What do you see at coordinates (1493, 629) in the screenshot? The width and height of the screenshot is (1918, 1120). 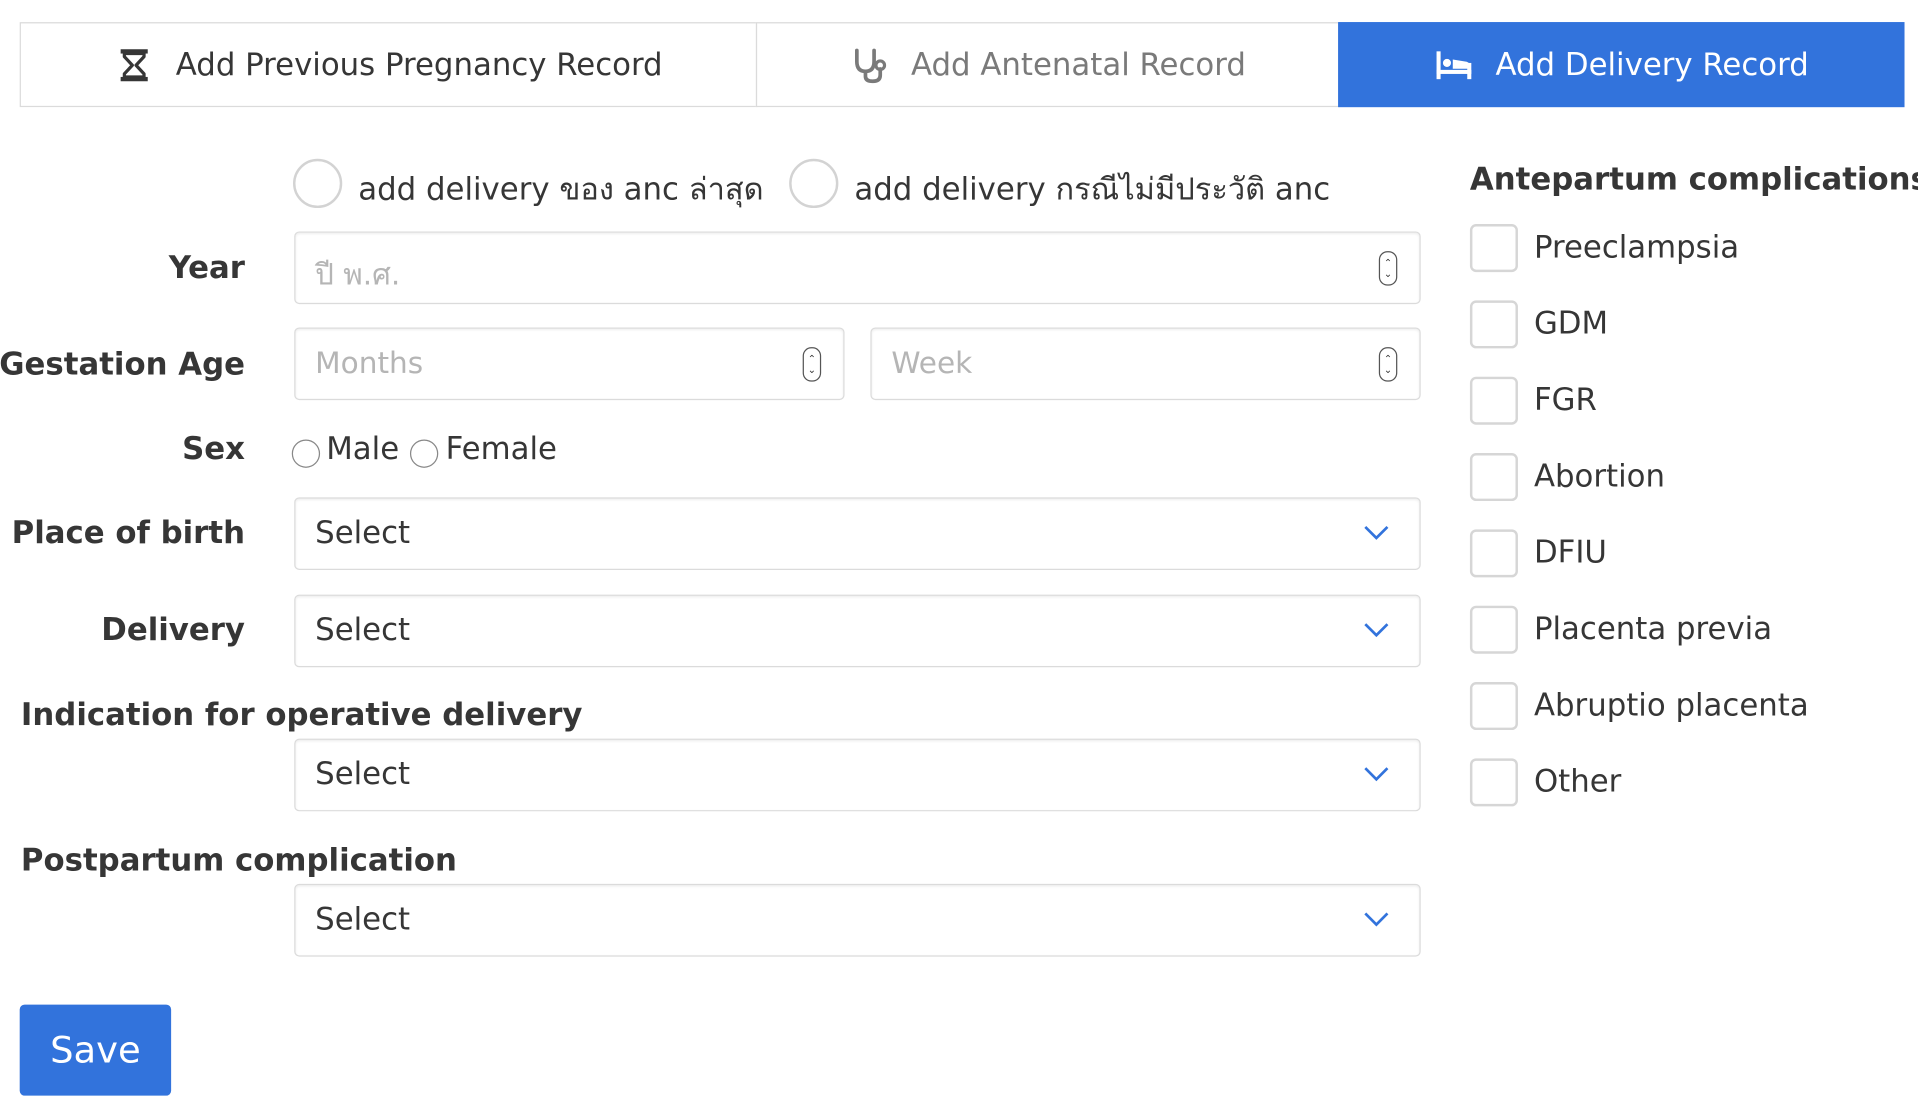 I see `checkbox-placenta-previa` at bounding box center [1493, 629].